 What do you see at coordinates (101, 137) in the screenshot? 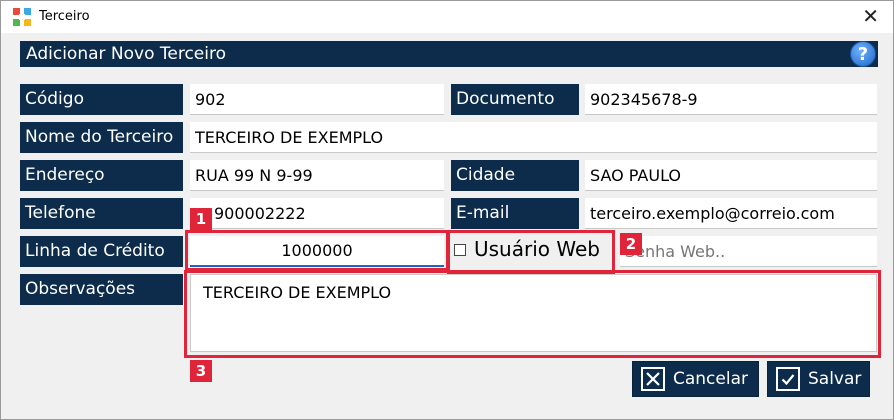
I see `label-nome: Nome do Terceiro` at bounding box center [101, 137].